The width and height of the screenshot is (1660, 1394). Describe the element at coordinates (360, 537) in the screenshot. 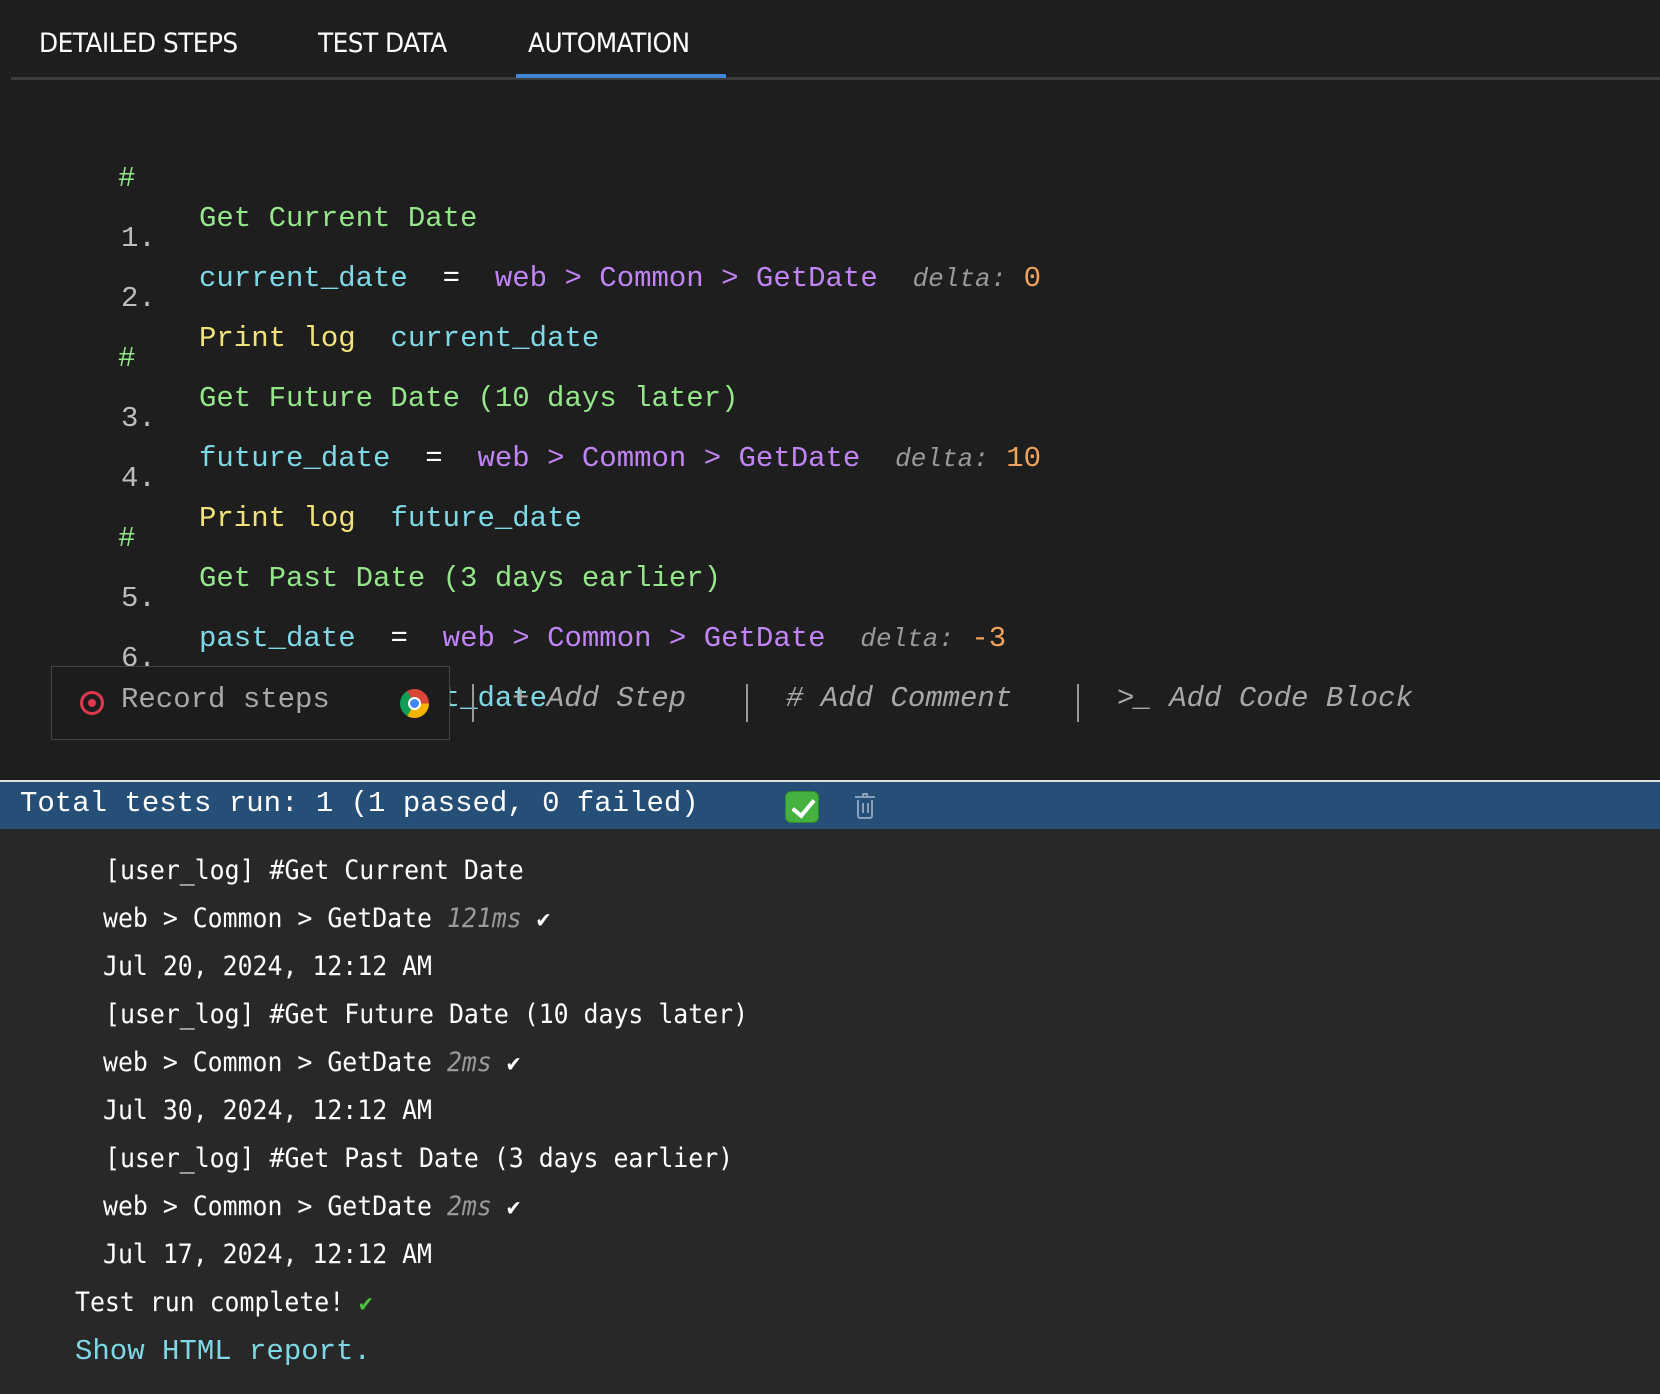

I see `comment-row: # Get Past Date (3 days earlier)` at that location.